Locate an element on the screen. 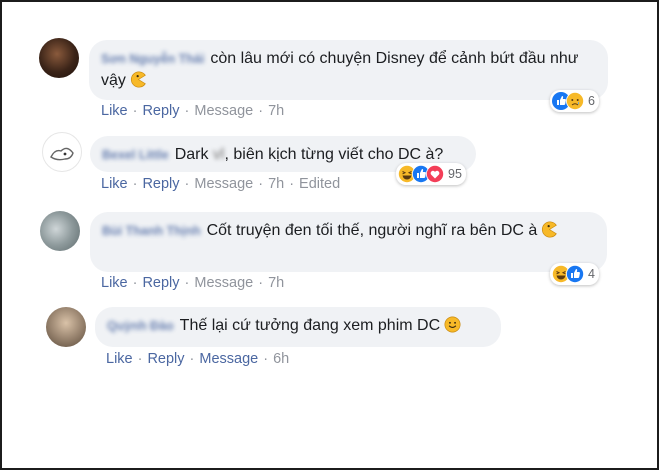  comment-actions: Like · Reply · Message · 7h · Edited is located at coordinates (220, 184).